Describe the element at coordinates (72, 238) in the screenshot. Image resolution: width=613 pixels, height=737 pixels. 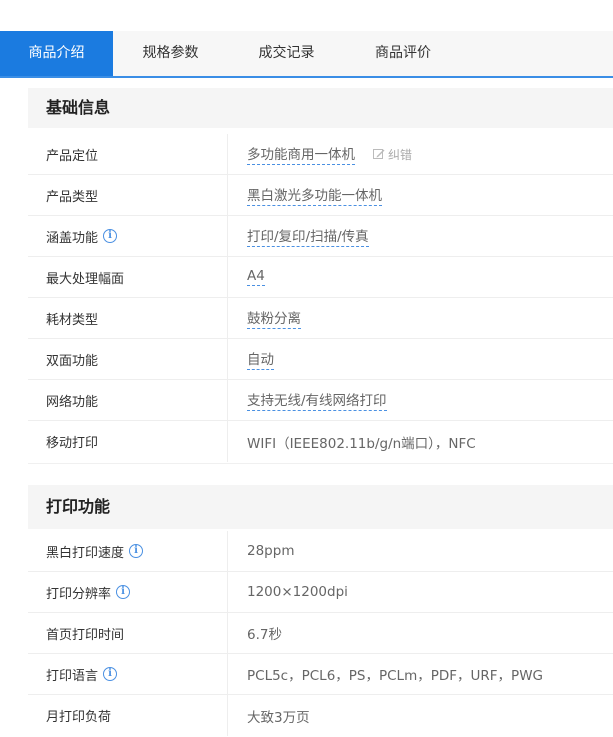
I see `spec-label-text: 涵盖功能` at that location.